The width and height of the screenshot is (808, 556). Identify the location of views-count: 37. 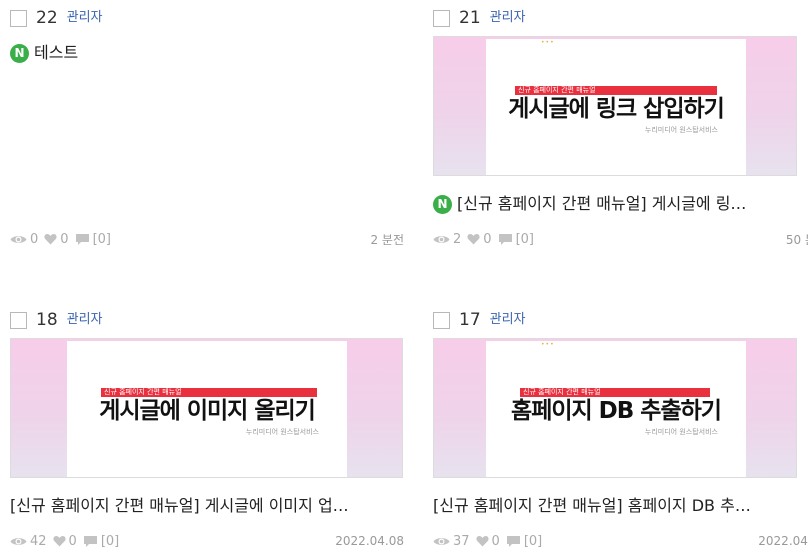
(461, 541).